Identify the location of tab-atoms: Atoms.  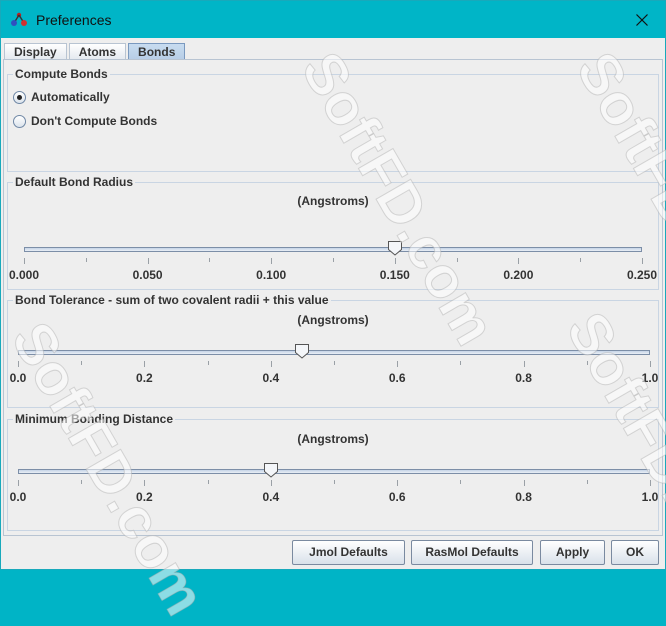
(97, 51).